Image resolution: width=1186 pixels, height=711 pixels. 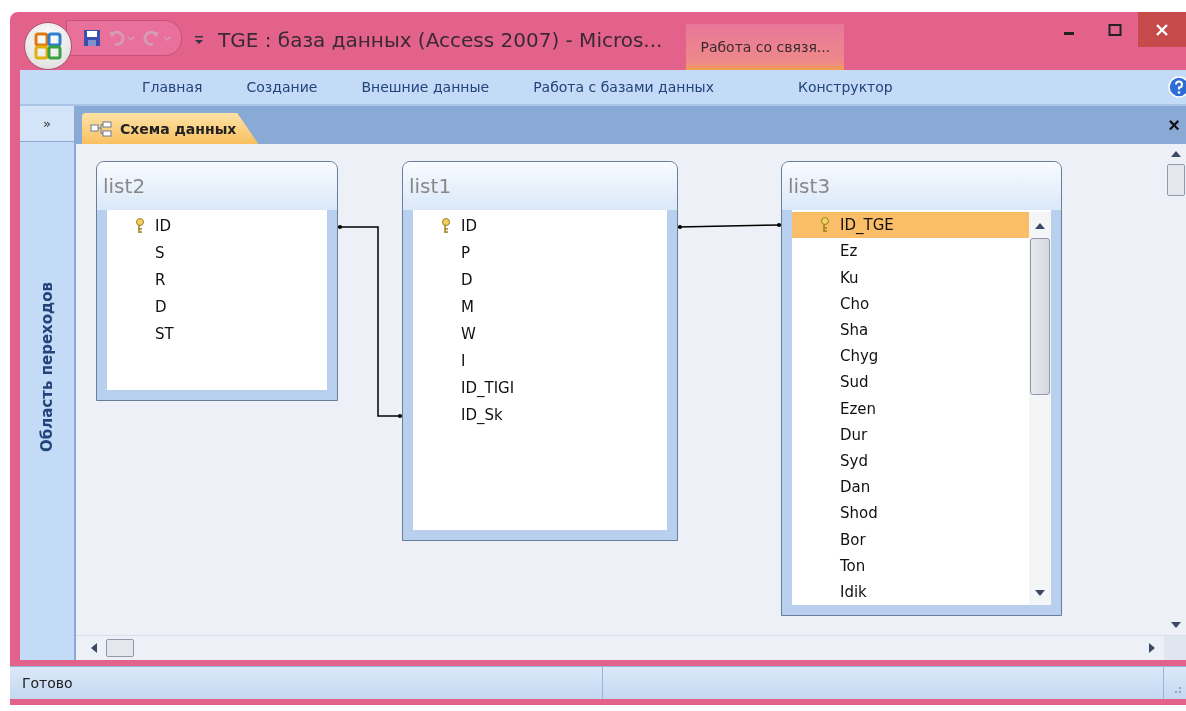 I want to click on office-logo-icon, so click(x=48, y=46).